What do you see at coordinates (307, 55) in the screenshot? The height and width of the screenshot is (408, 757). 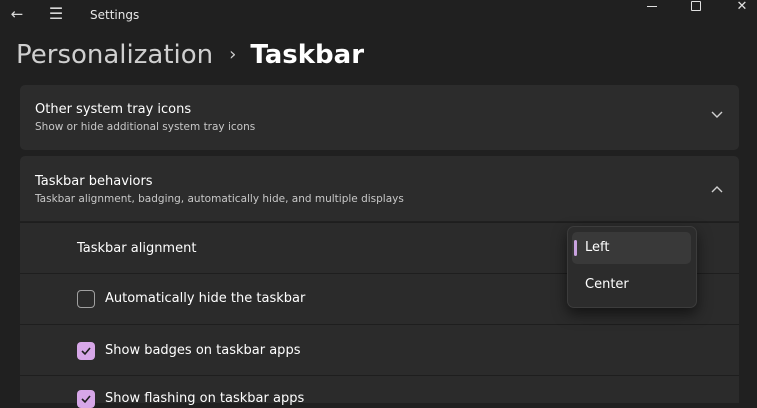 I see `page-title: Taskbar` at bounding box center [307, 55].